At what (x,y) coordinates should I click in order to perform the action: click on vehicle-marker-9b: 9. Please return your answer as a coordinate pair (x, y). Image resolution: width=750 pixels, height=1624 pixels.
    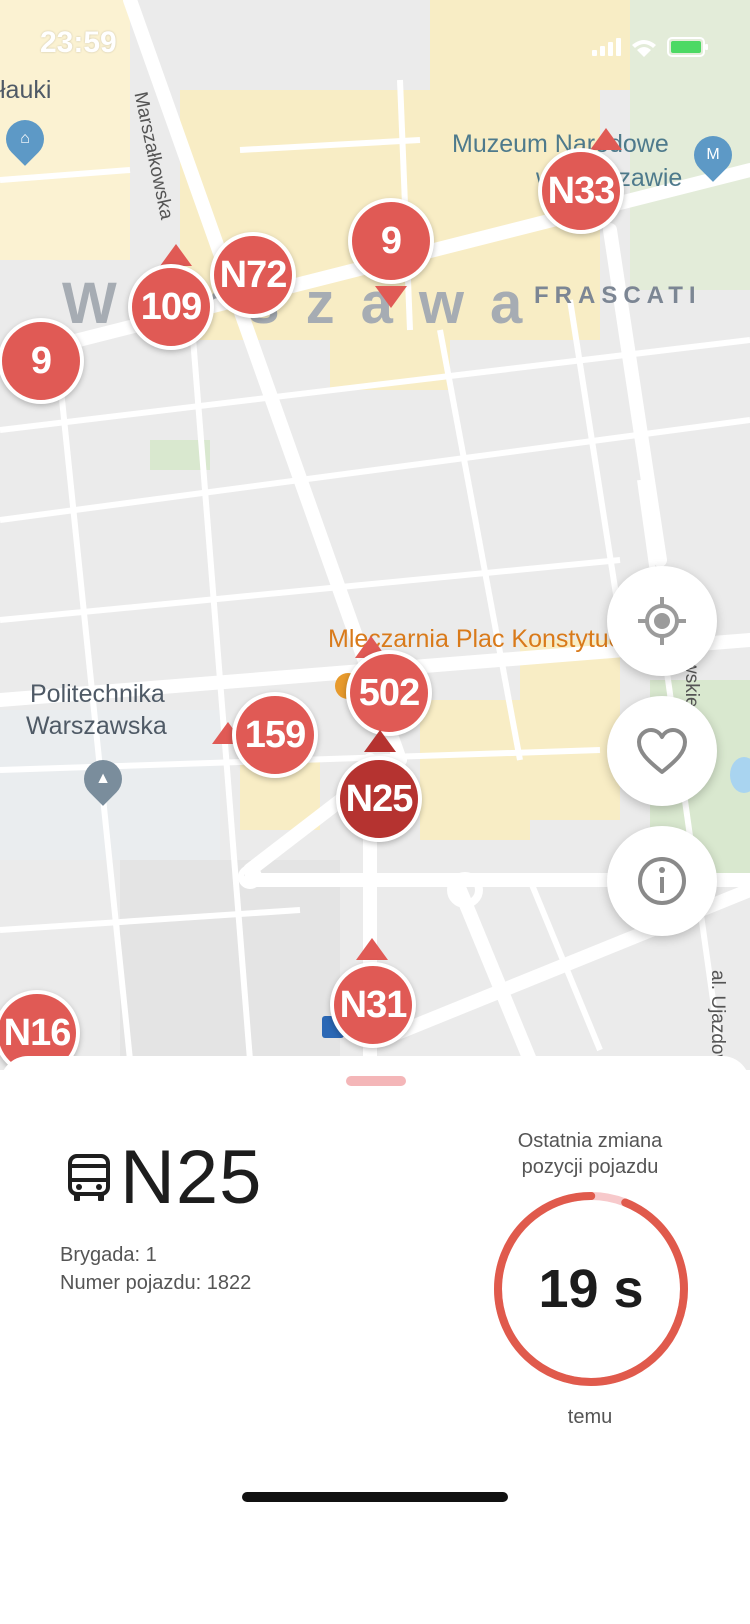
    Looking at the image, I should click on (42, 361).